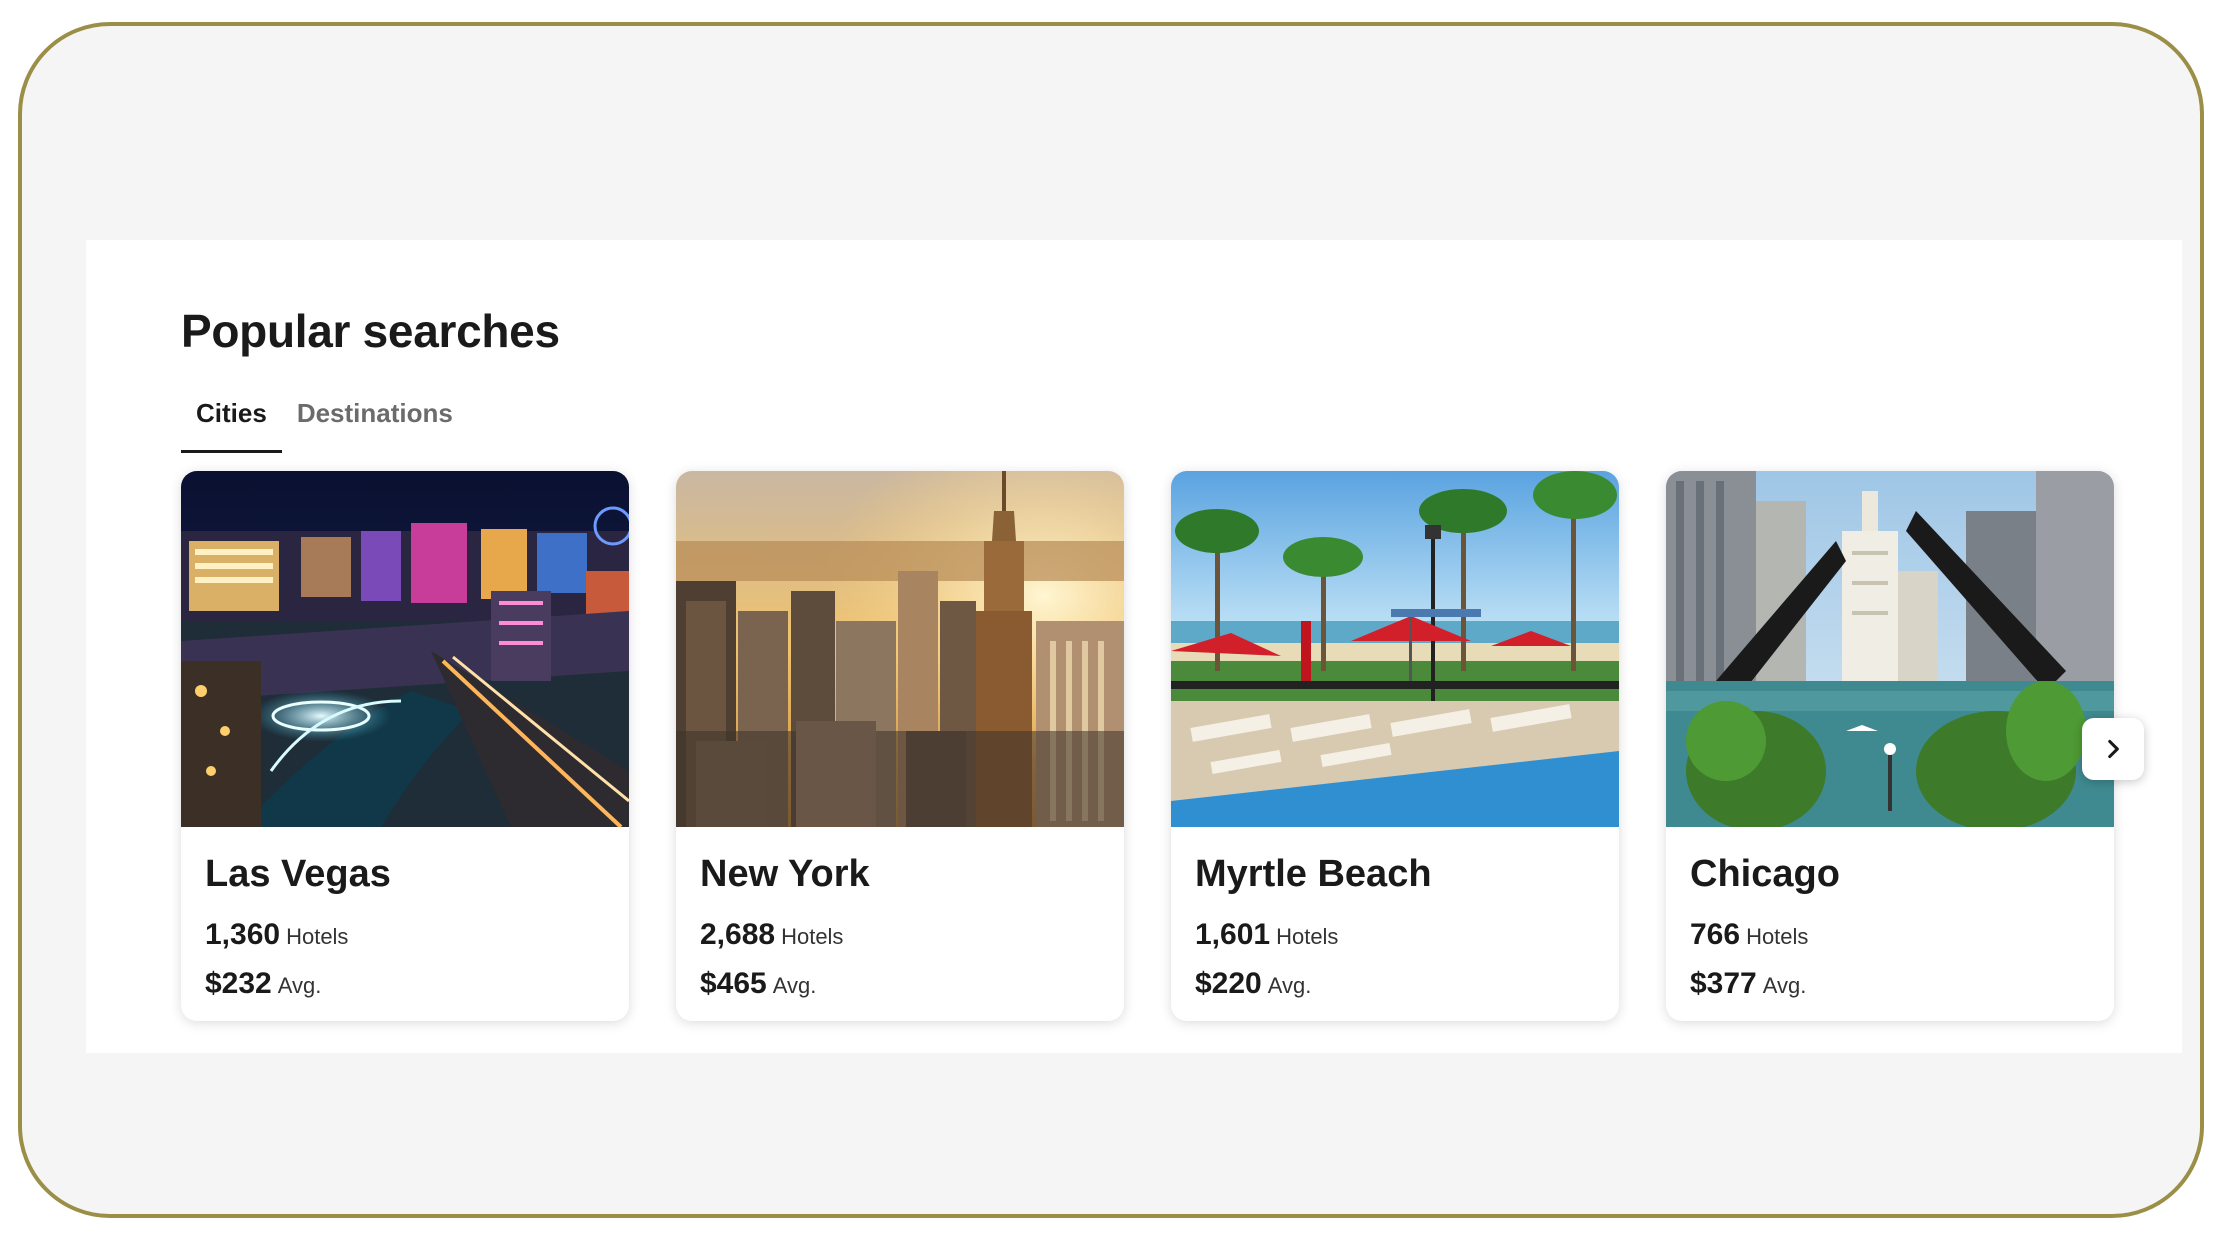  I want to click on tab-bar: Cities Destinations, so click(324, 426).